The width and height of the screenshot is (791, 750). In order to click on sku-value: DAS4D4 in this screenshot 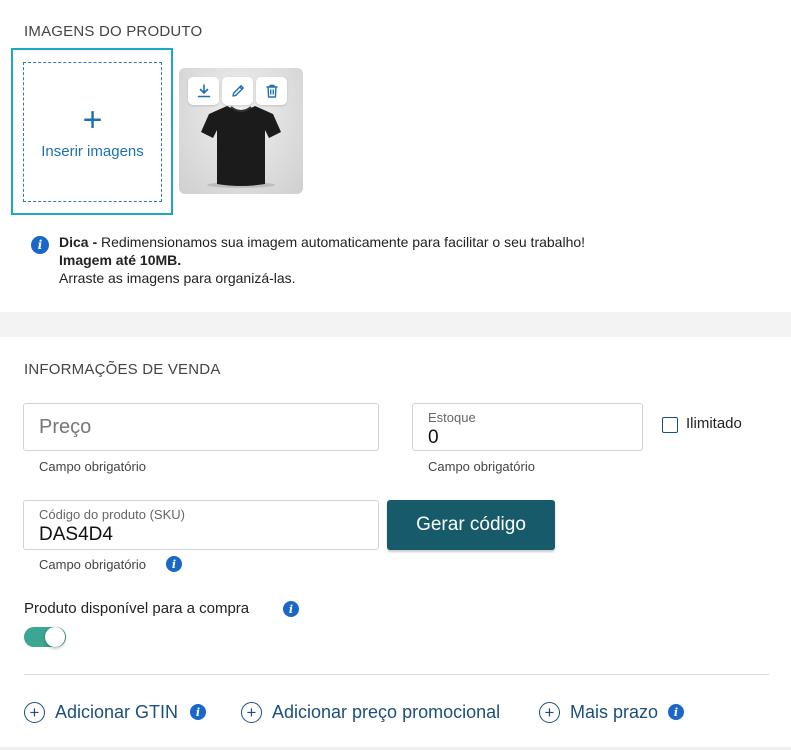, I will do `click(76, 534)`.